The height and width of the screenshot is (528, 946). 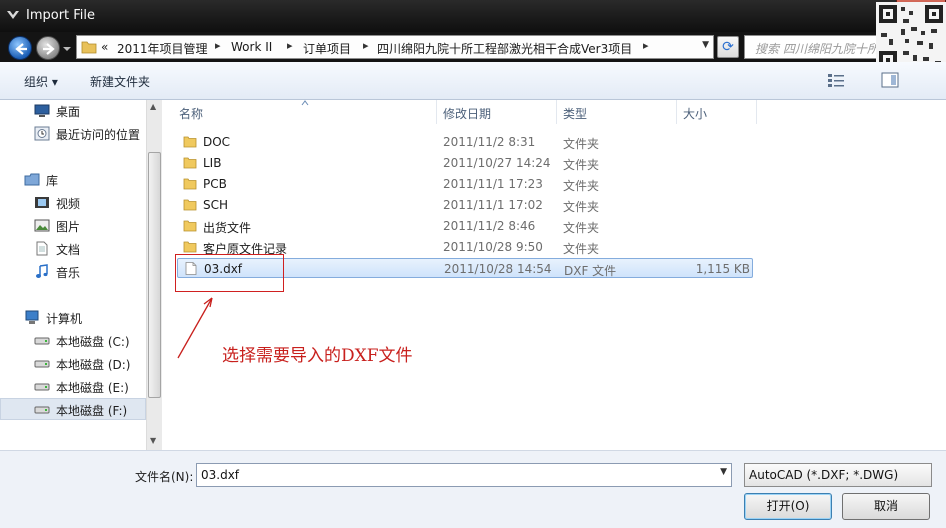 I want to click on column-header-label: 修改日期, so click(x=467, y=114).